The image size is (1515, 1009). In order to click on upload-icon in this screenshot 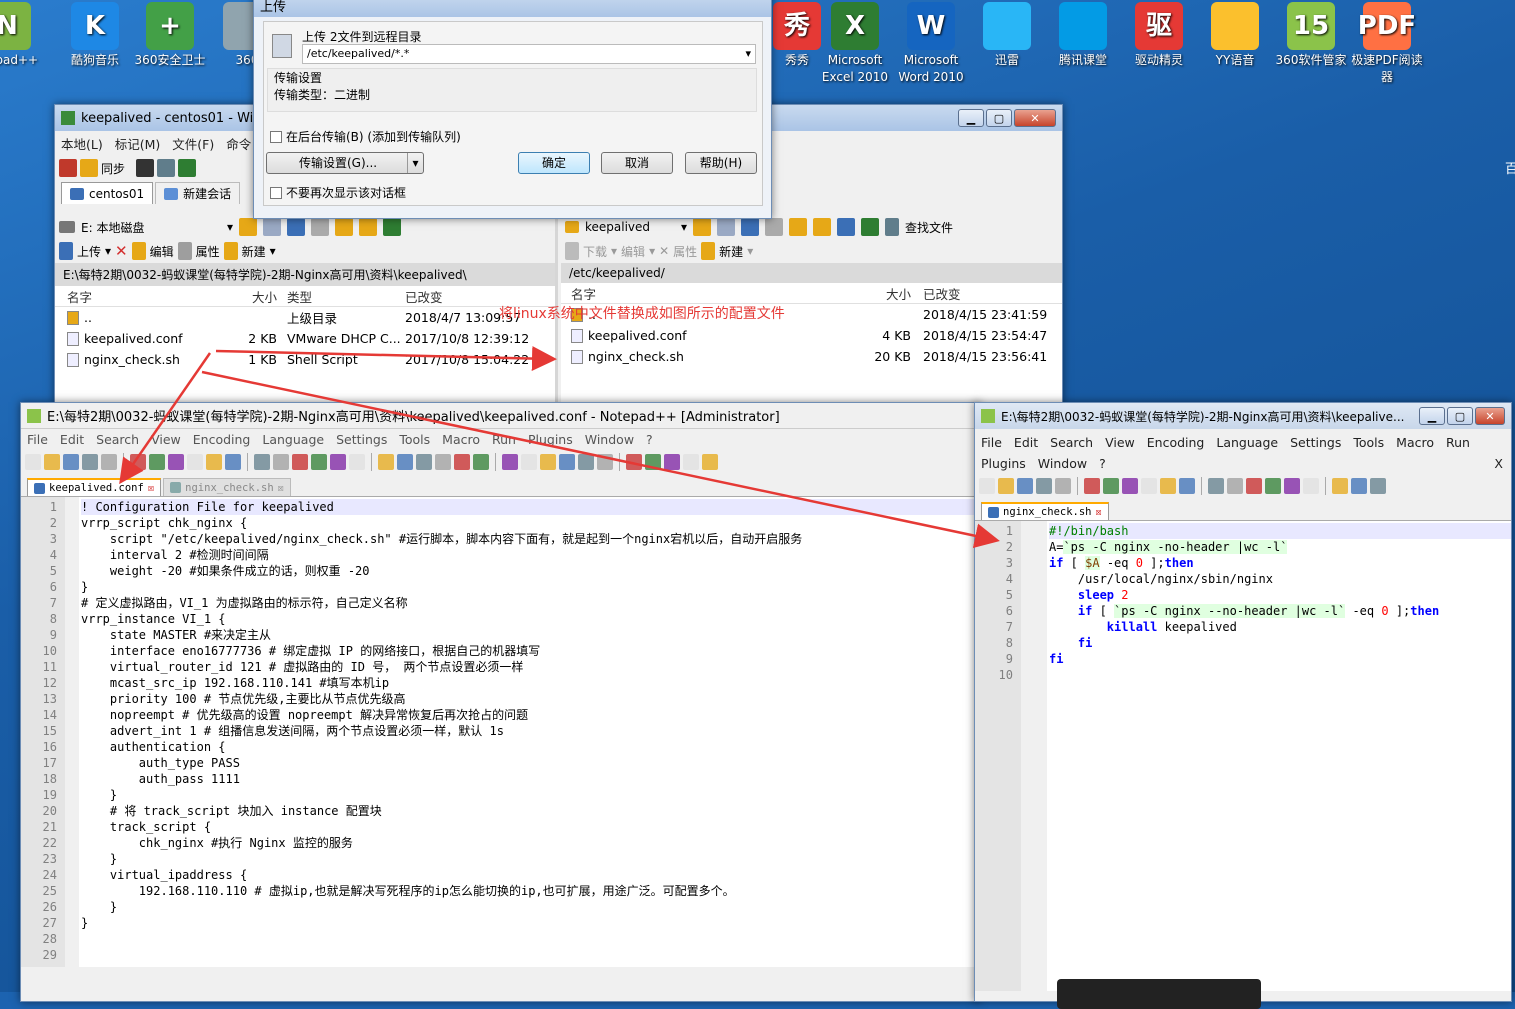, I will do `click(66, 251)`.